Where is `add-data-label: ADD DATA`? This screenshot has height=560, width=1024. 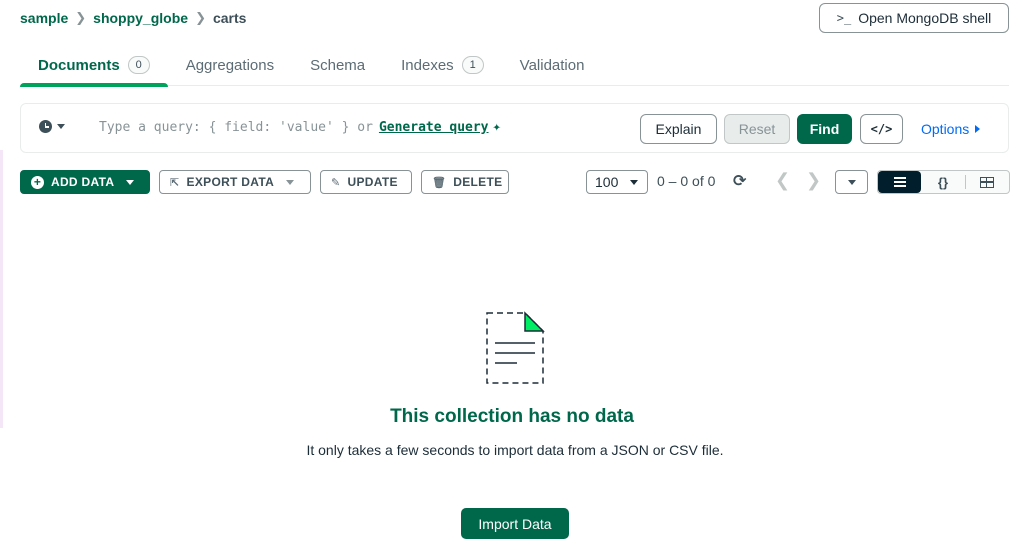 add-data-label: ADD DATA is located at coordinates (83, 182).